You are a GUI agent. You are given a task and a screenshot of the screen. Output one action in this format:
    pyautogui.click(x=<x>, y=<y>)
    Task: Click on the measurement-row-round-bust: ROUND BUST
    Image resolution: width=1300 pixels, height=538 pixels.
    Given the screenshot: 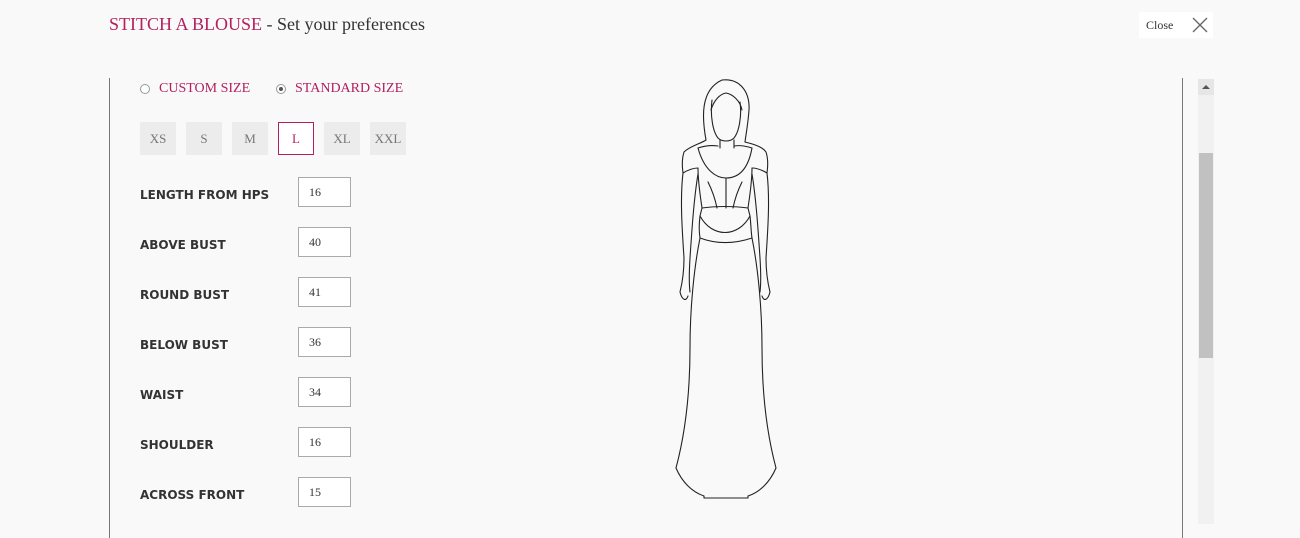 What is the action you would take?
    pyautogui.click(x=270, y=292)
    